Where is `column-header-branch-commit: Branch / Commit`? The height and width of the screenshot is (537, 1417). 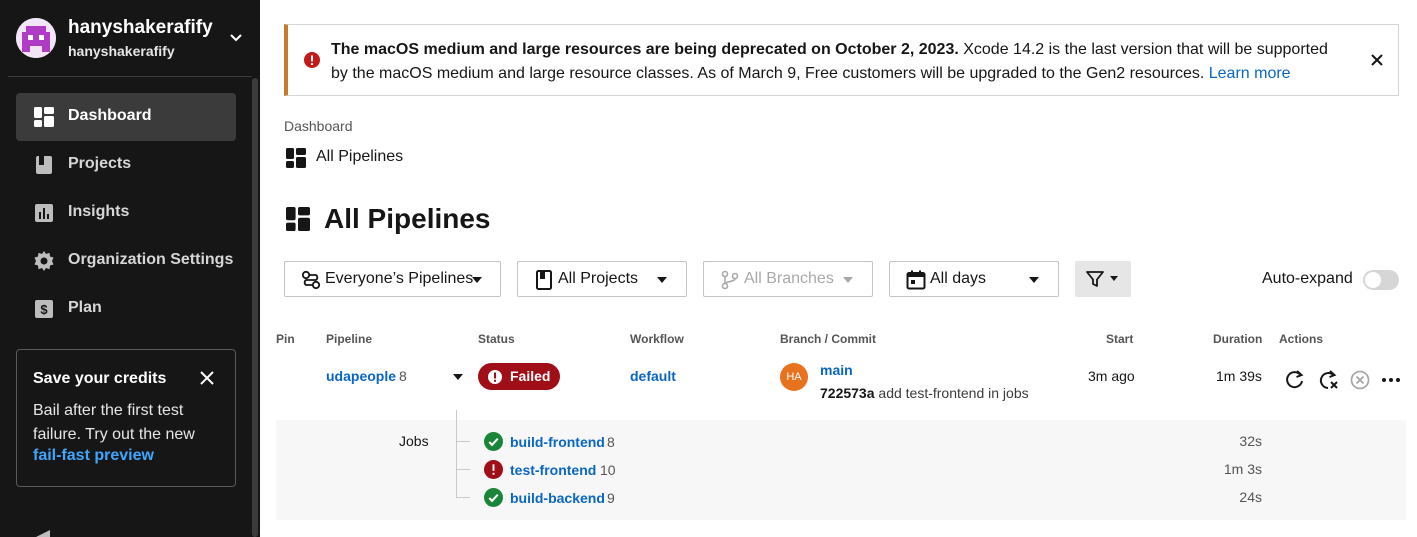 column-header-branch-commit: Branch / Commit is located at coordinates (828, 339).